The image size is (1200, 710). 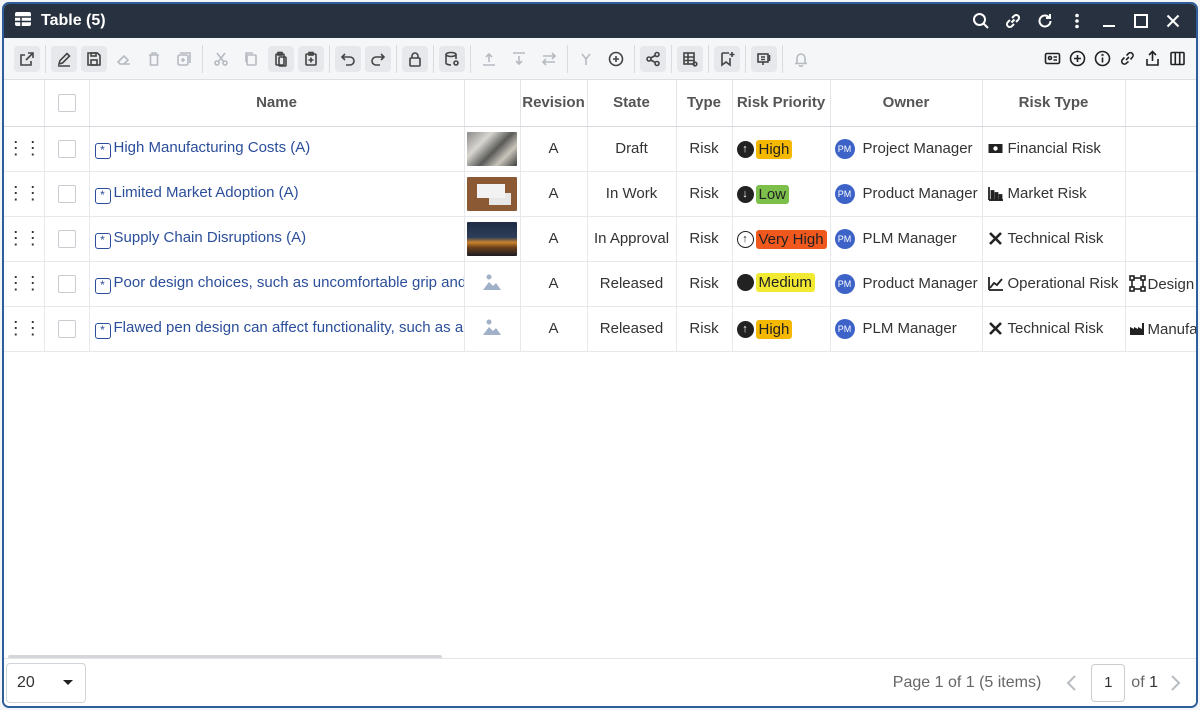 What do you see at coordinates (1054, 194) in the screenshot?
I see `risk-type-cell: Market Risk` at bounding box center [1054, 194].